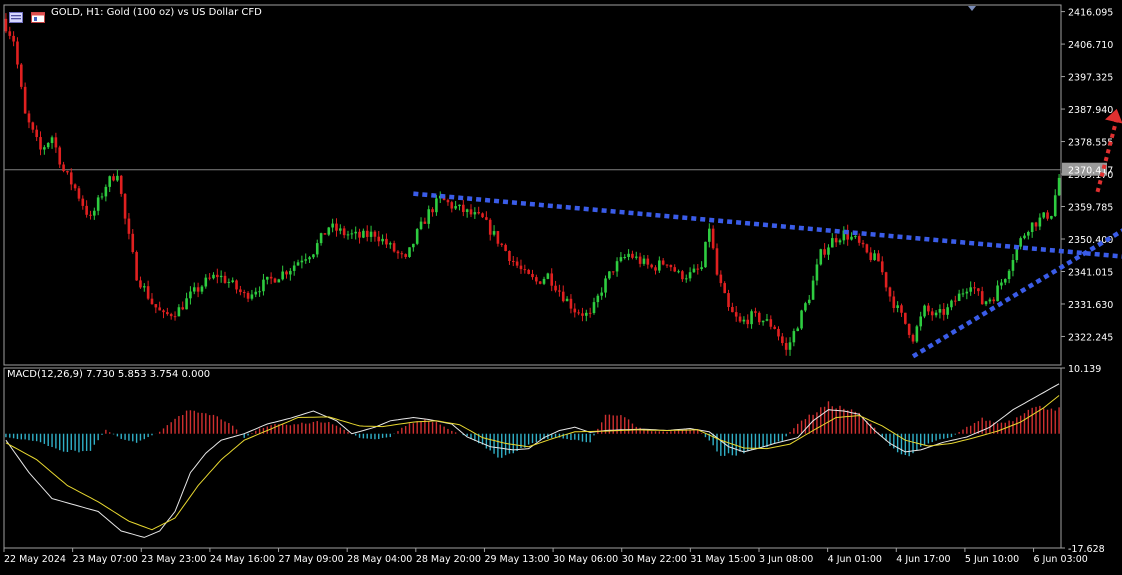  What do you see at coordinates (16, 15) in the screenshot?
I see `chart-list-icon` at bounding box center [16, 15].